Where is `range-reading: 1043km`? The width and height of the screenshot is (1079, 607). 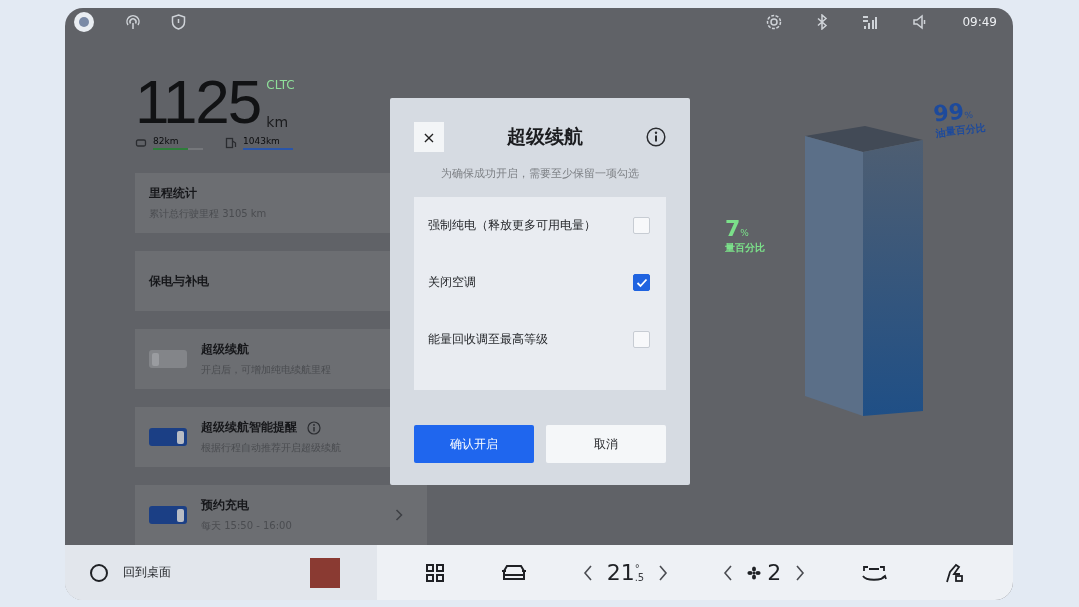
range-reading: 1043km is located at coordinates (262, 141).